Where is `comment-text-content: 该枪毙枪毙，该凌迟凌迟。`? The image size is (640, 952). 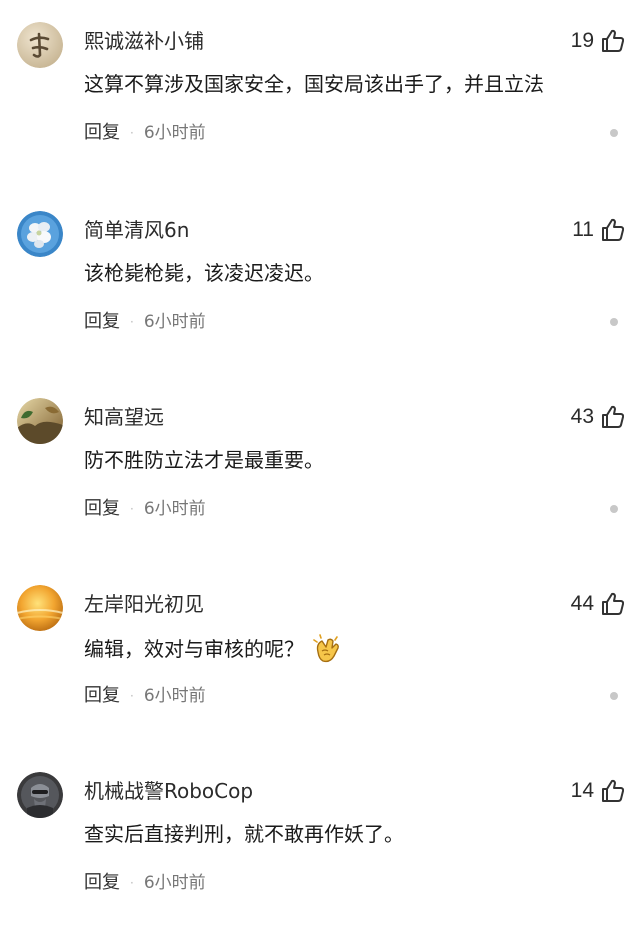 comment-text-content: 该枪毙枪毙，该凌迟凌迟。 is located at coordinates (204, 273).